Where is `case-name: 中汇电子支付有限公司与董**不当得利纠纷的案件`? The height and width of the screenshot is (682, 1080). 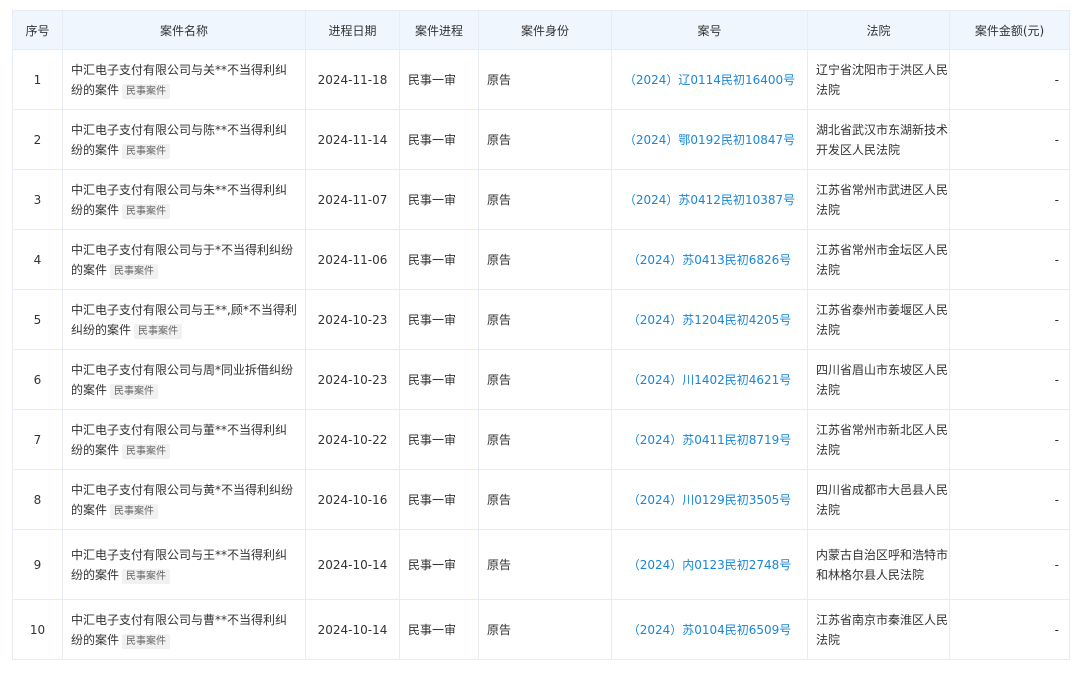 case-name: 中汇电子支付有限公司与董**不当得利纠纷的案件 is located at coordinates (179, 439).